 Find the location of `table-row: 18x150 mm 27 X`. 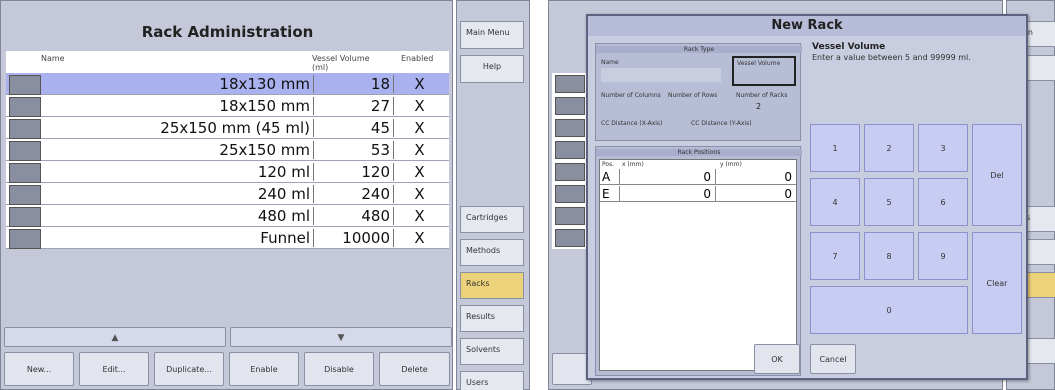

table-row: 18x150 mm 27 X is located at coordinates (227, 106).